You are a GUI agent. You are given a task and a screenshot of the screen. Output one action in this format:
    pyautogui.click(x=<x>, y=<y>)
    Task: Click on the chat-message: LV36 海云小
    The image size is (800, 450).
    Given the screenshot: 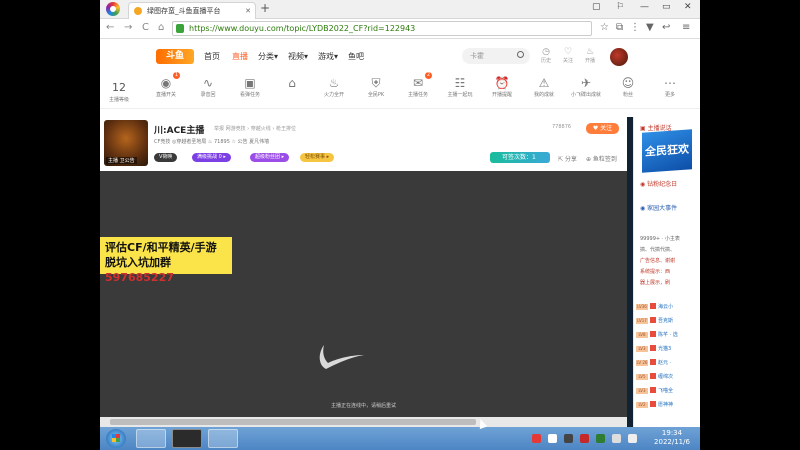 What is the action you would take?
    pyautogui.click(x=654, y=307)
    